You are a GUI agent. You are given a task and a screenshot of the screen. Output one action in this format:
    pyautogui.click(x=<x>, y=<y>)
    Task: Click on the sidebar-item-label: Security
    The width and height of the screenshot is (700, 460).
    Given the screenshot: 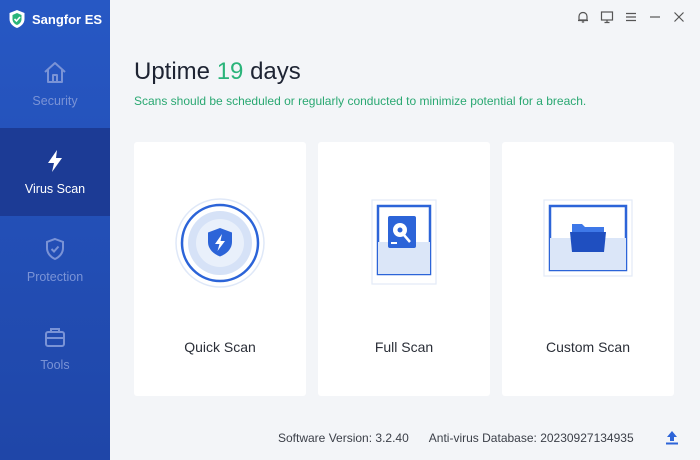 What is the action you would take?
    pyautogui.click(x=55, y=101)
    